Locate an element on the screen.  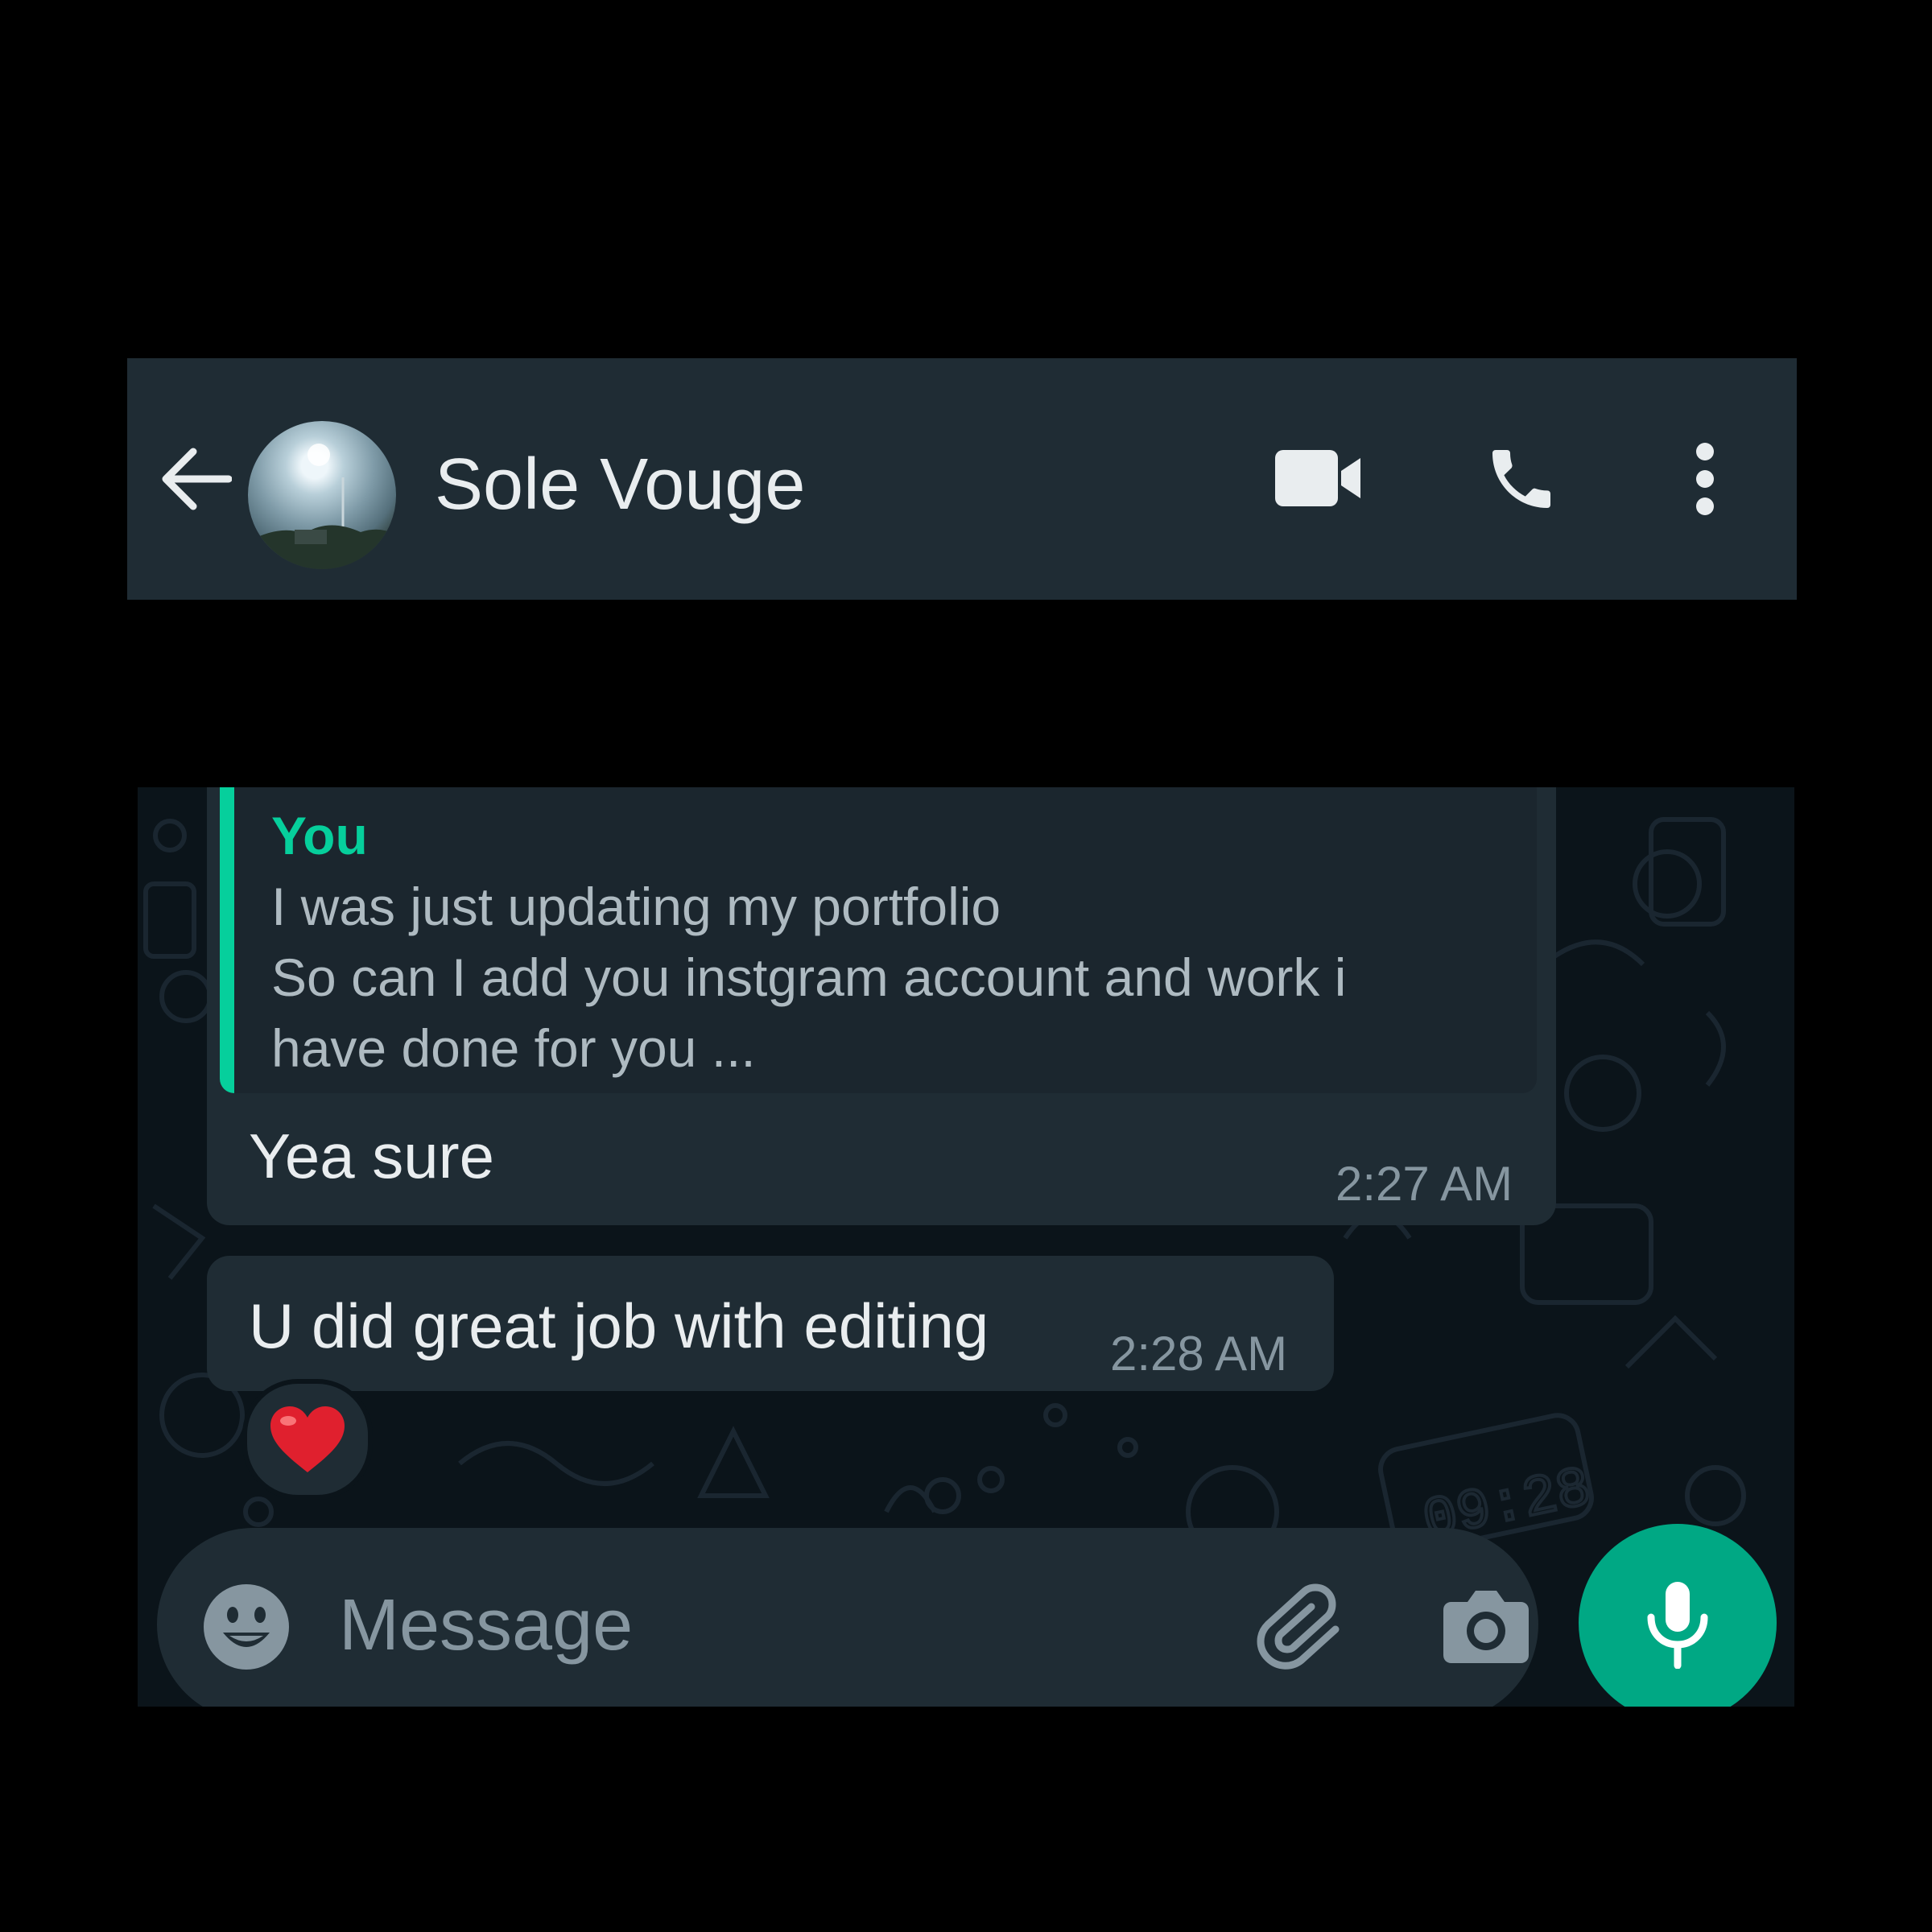
reaction-badge is located at coordinates (307, 1439).